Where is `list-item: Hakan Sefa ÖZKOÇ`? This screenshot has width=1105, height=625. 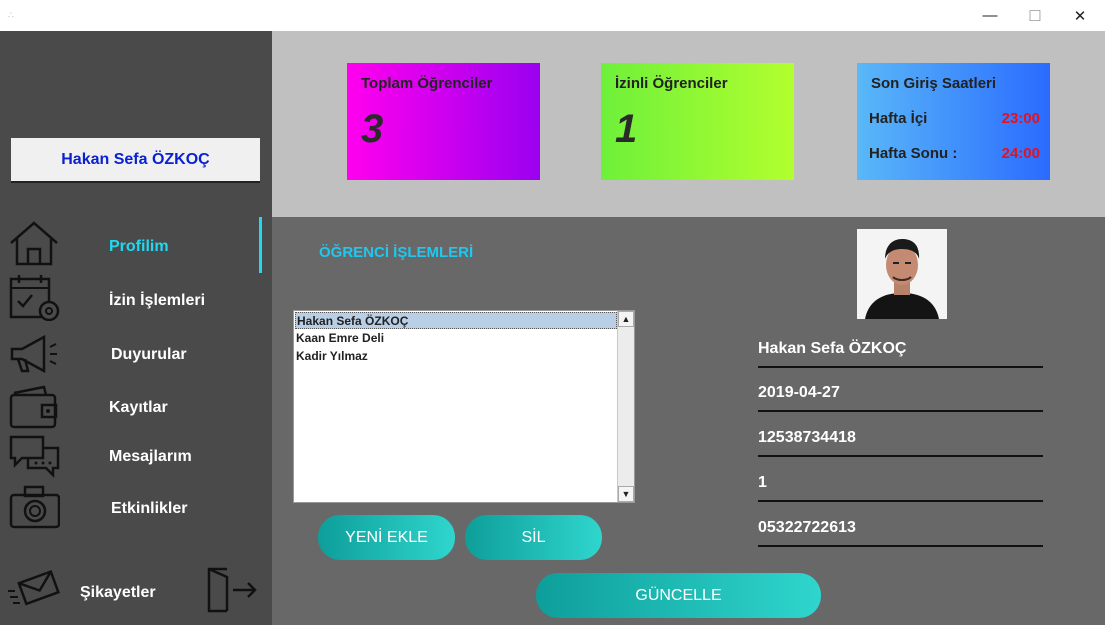 list-item: Hakan Sefa ÖZKOÇ is located at coordinates (456, 320).